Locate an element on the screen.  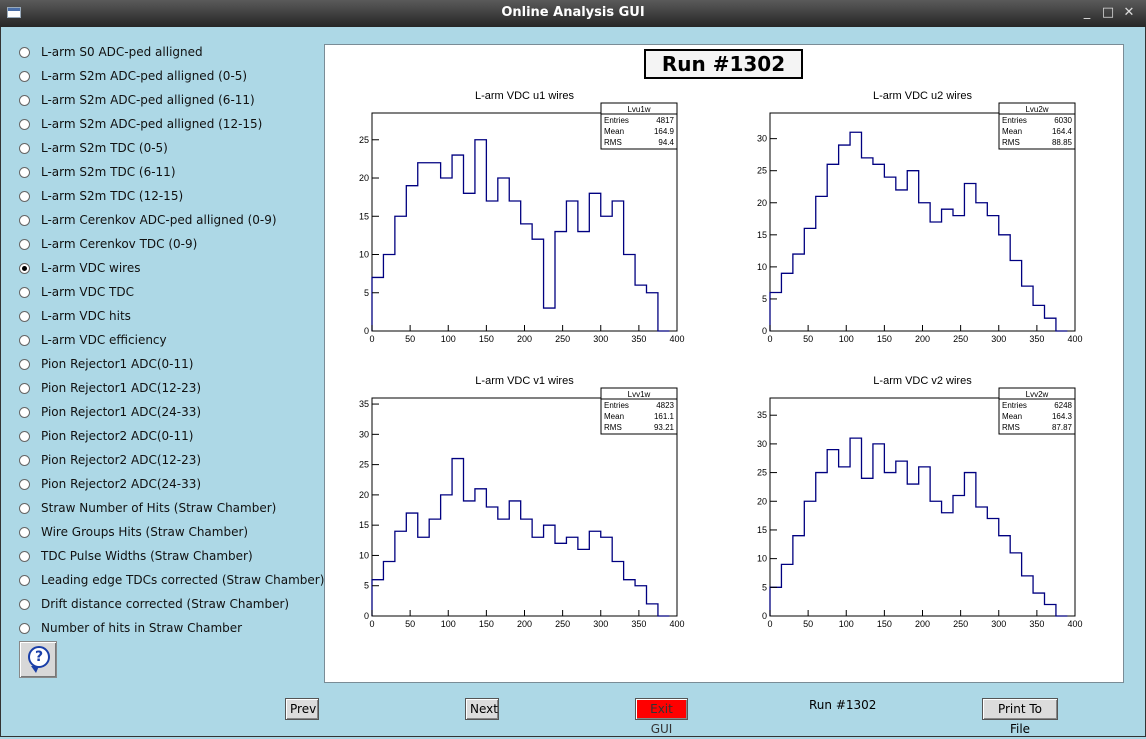
option-11: L-arm VDC hits is located at coordinates (171, 316).